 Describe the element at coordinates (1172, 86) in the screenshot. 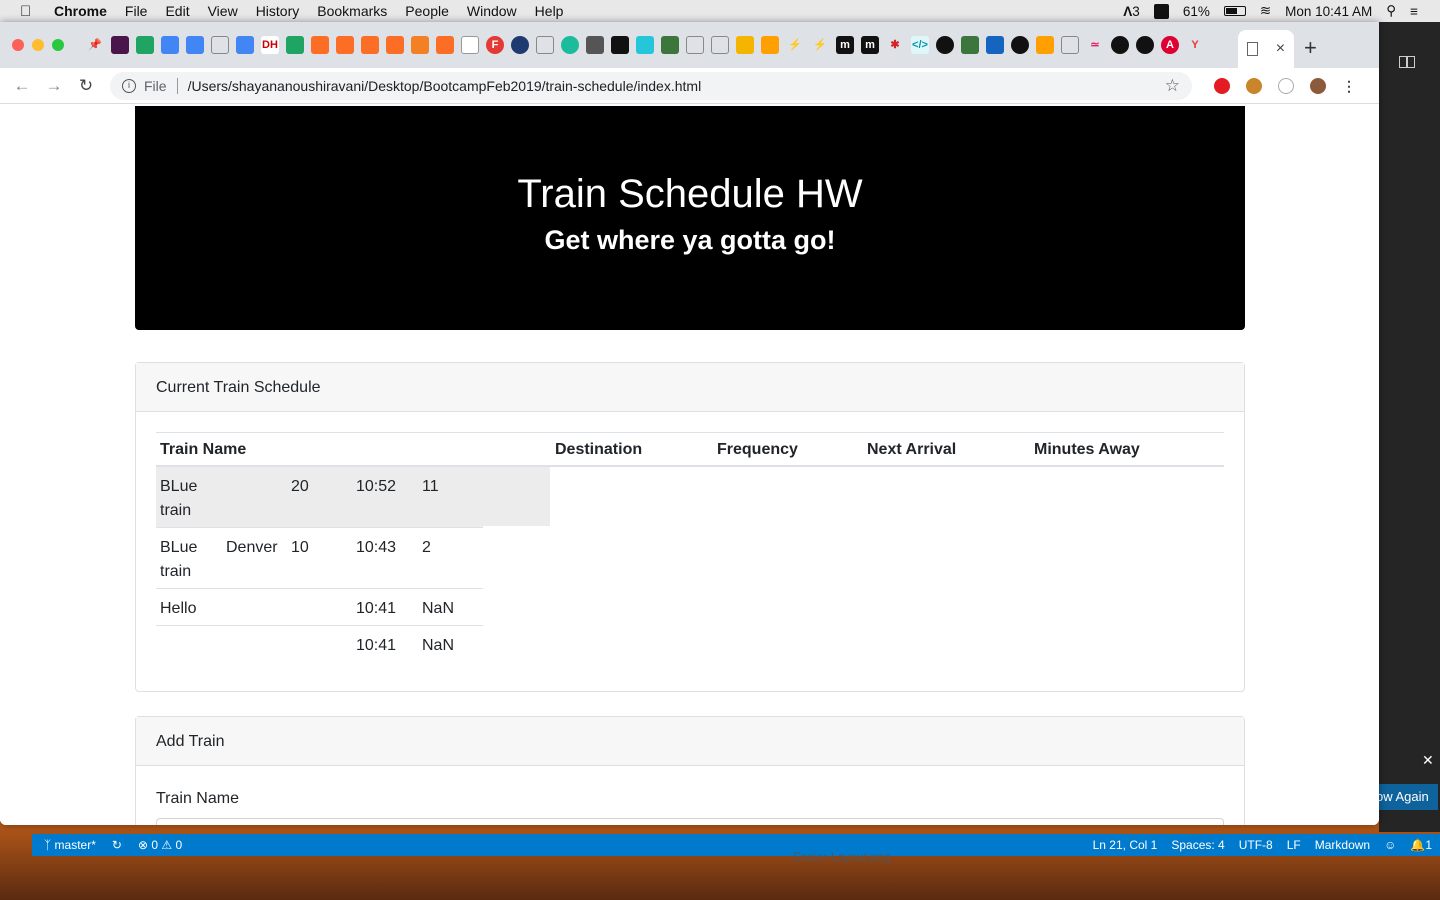

I see `bookmark-star-icon: ☆` at that location.